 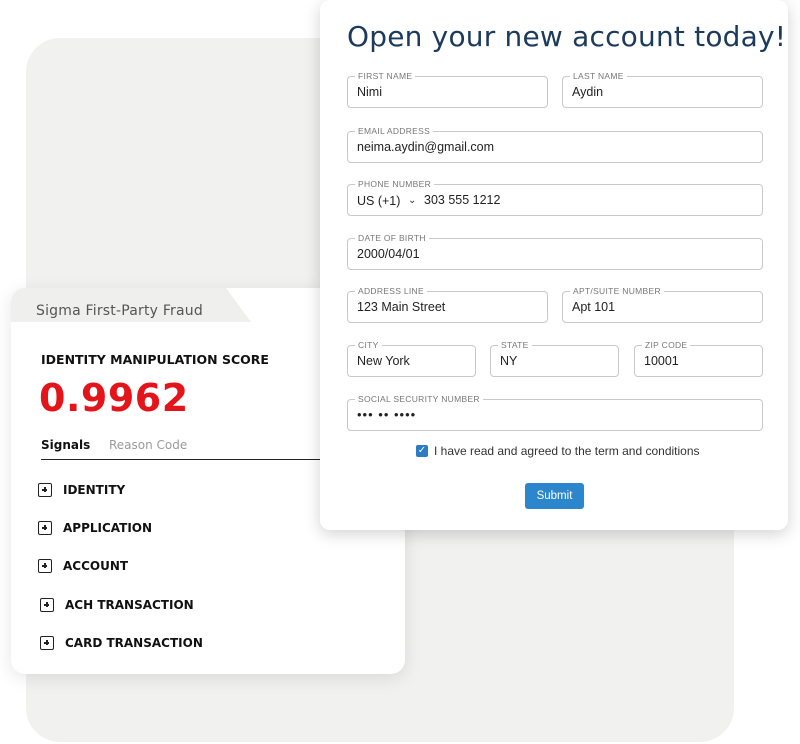 What do you see at coordinates (392, 238) in the screenshot?
I see `field-label: DATE OF BIRTH` at bounding box center [392, 238].